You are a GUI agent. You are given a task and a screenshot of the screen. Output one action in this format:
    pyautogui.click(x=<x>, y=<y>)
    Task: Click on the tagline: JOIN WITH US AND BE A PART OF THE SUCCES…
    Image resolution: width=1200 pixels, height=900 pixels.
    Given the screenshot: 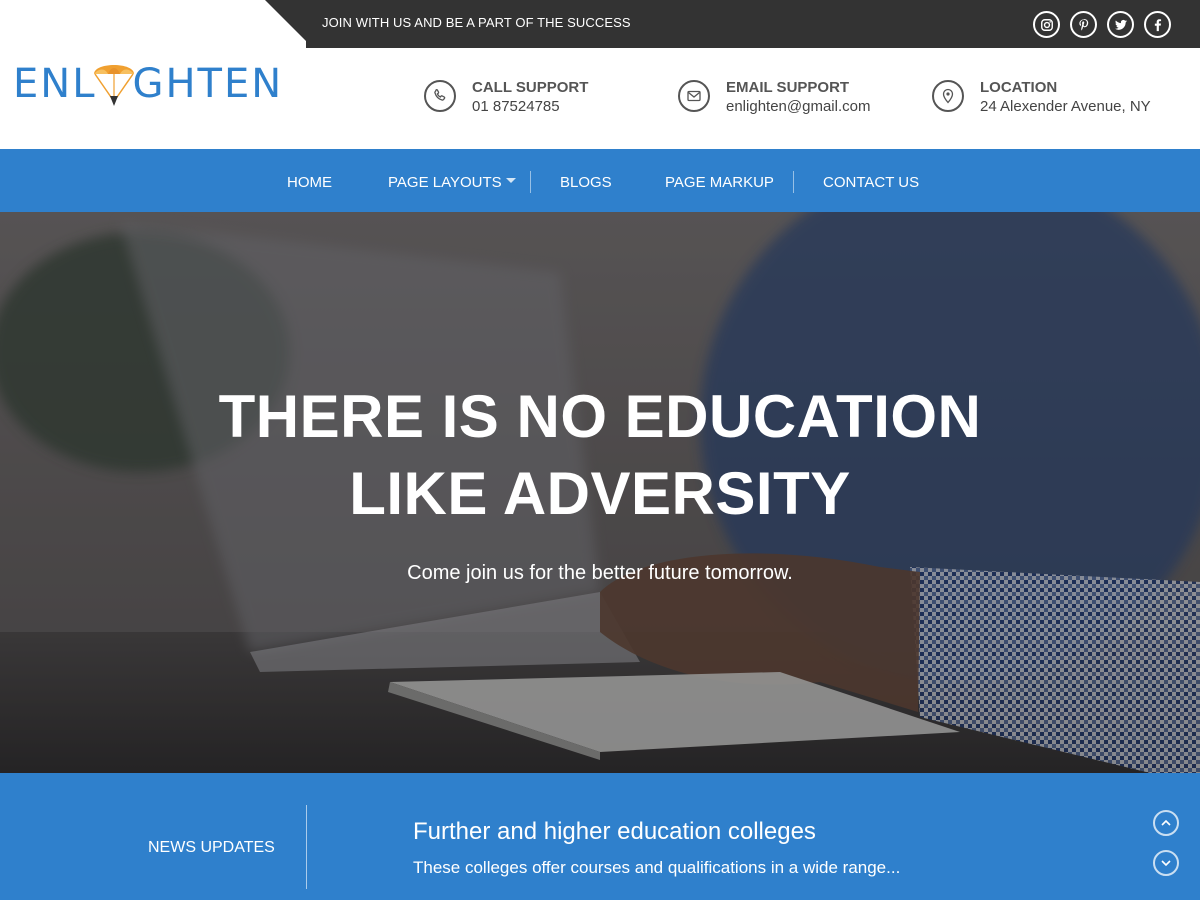 What is the action you would take?
    pyautogui.click(x=476, y=22)
    